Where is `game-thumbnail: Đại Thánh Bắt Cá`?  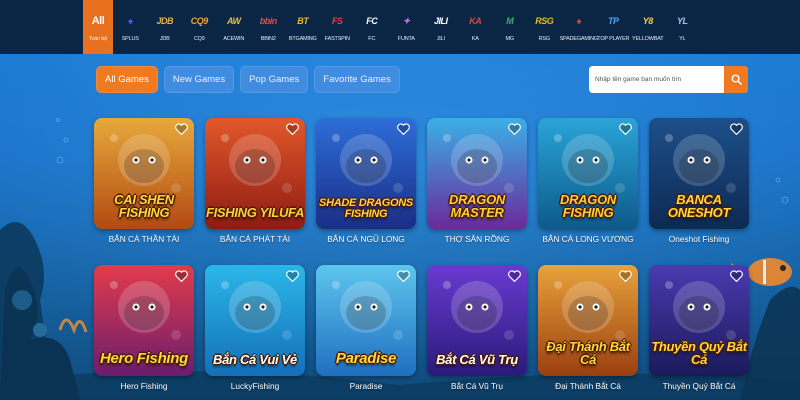 game-thumbnail: Đại Thánh Bắt Cá is located at coordinates (588, 320).